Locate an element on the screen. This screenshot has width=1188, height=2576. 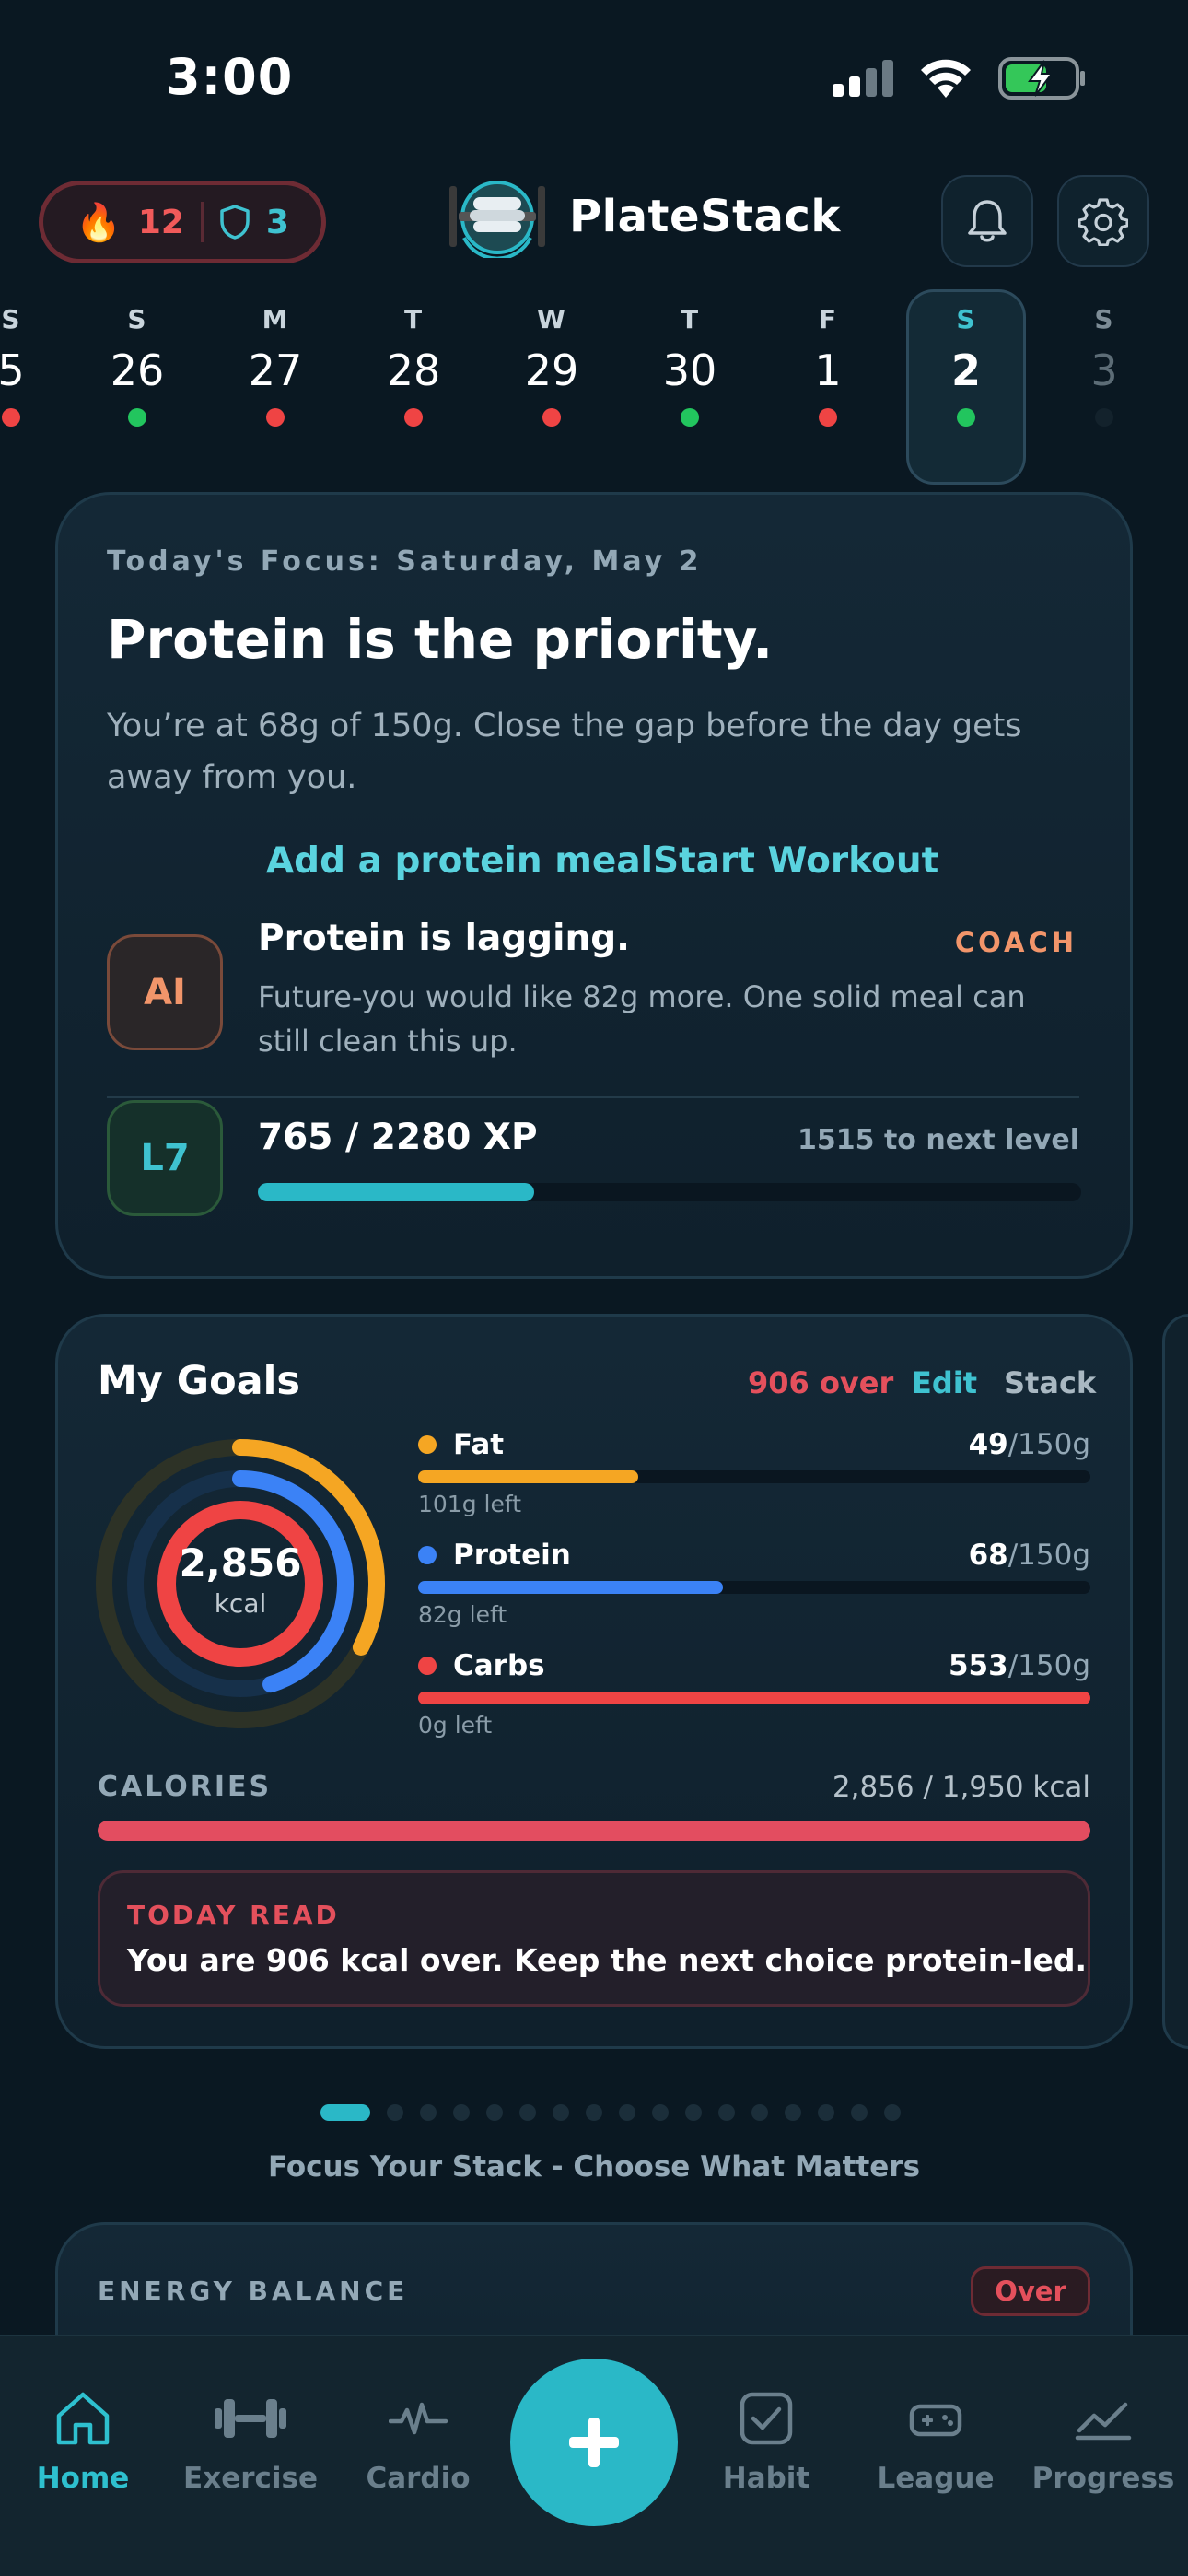
calendar-day: M 27 is located at coordinates (275, 365).